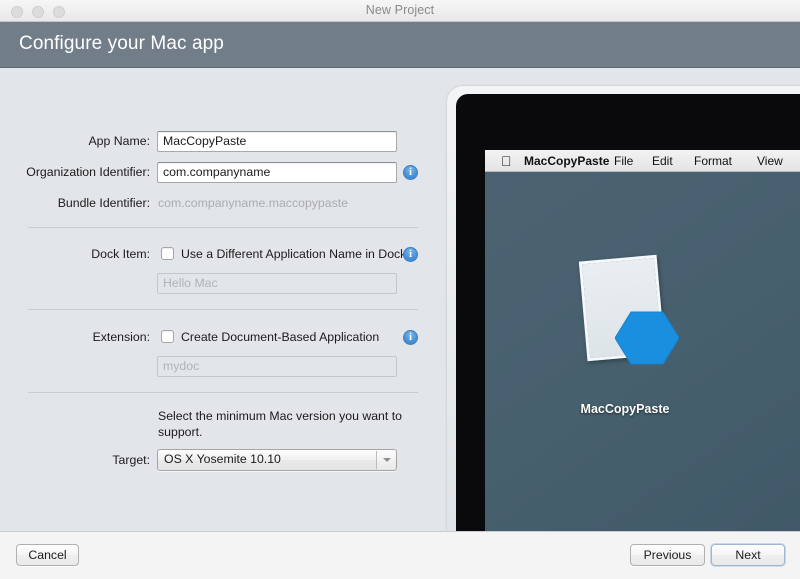  Describe the element at coordinates (223, 227) in the screenshot. I see `divider-dock` at that location.